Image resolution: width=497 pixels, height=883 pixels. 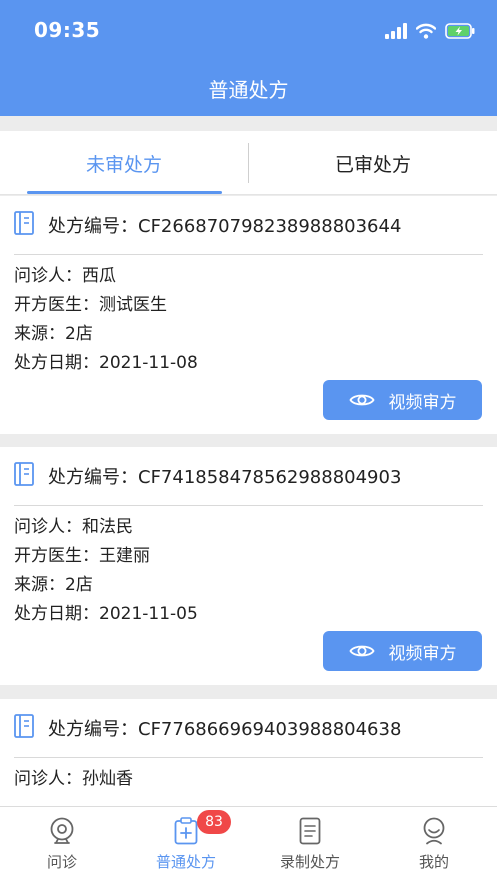 I want to click on clipboard-plus-icon, so click(x=186, y=831).